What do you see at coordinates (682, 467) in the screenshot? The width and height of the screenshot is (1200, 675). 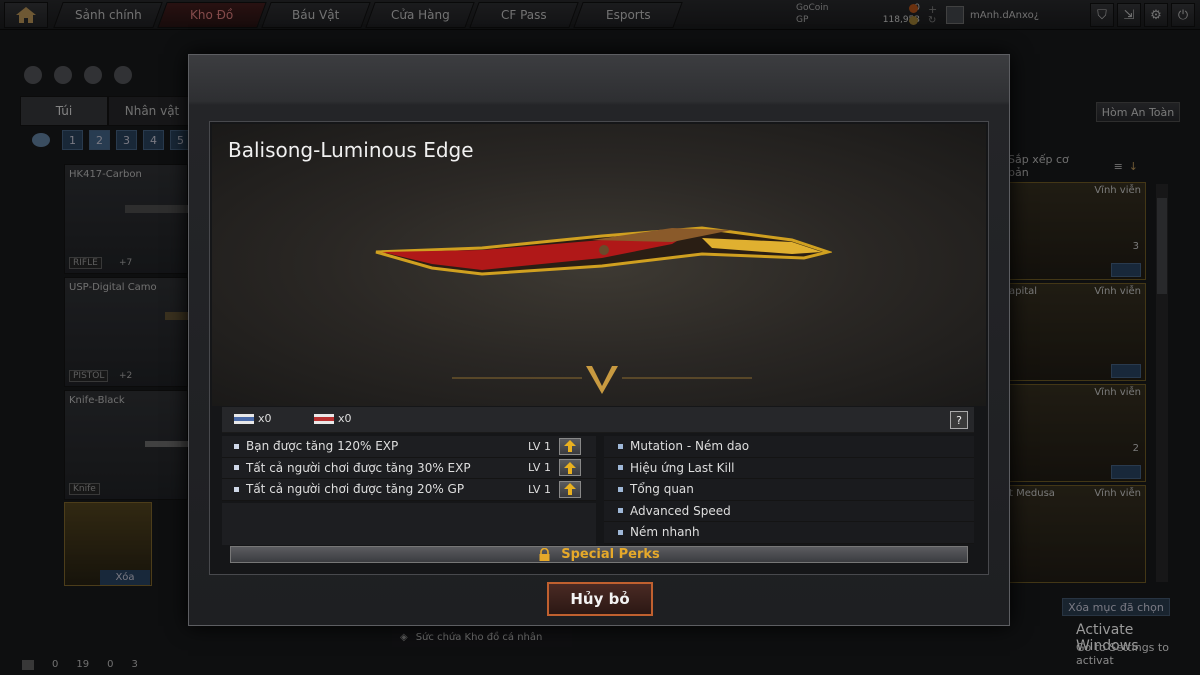 I see `perk-text: Hiệu ứng Last Kill` at bounding box center [682, 467].